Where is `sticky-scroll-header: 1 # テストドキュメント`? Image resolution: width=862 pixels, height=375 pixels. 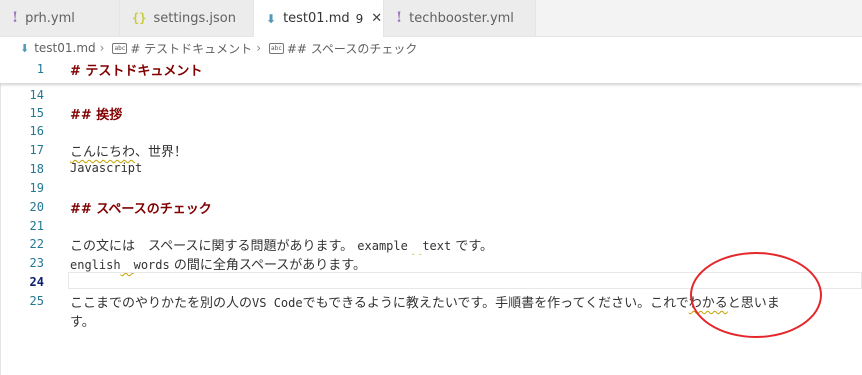 sticky-scroll-header: 1 # テストドキュメント is located at coordinates (431, 71).